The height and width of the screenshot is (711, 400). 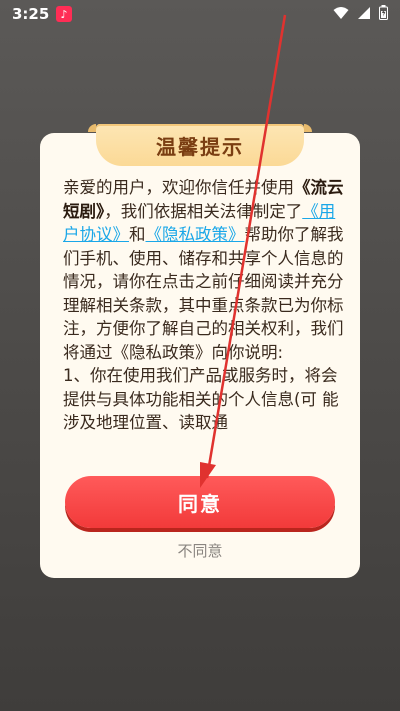 I want to click on battery-icon, so click(x=383, y=12).